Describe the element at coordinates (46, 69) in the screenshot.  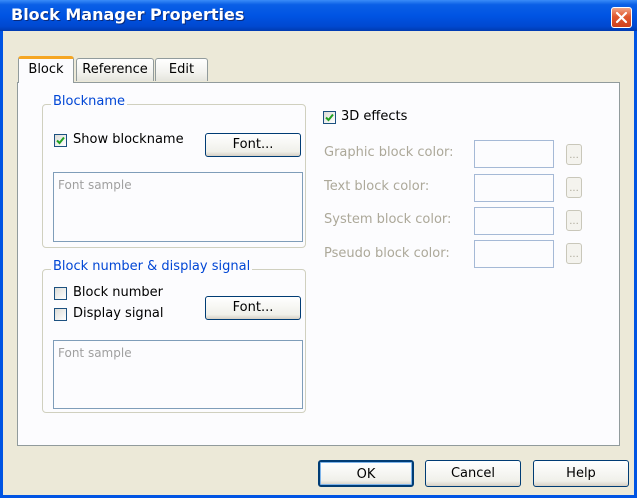
I see `tab-block: Block` at that location.